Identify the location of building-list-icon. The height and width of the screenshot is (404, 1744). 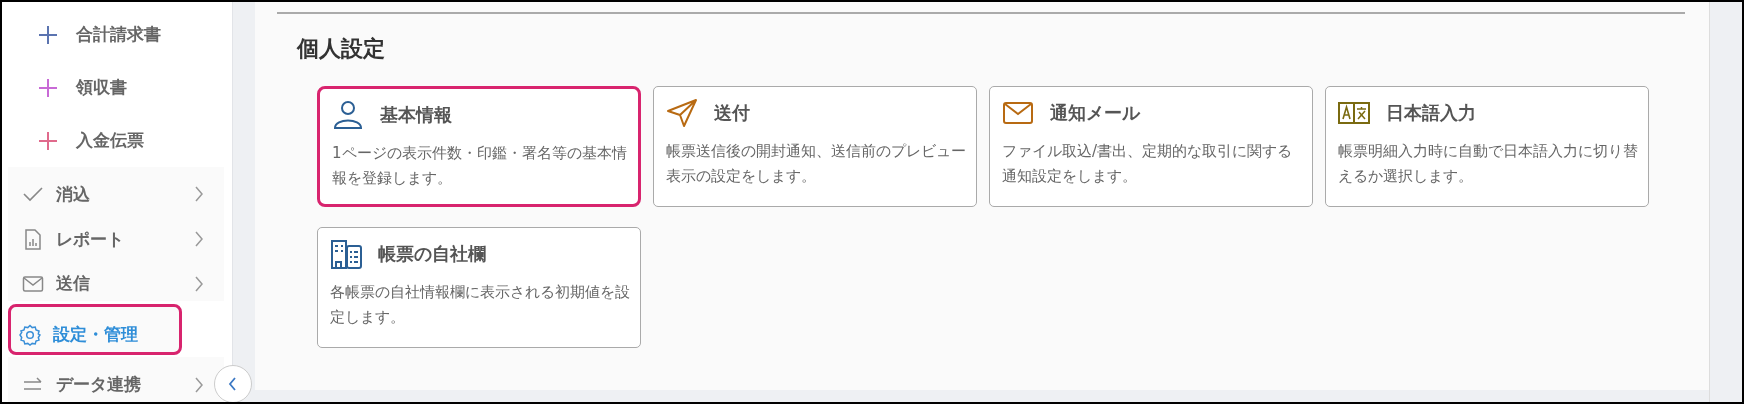
(346, 254).